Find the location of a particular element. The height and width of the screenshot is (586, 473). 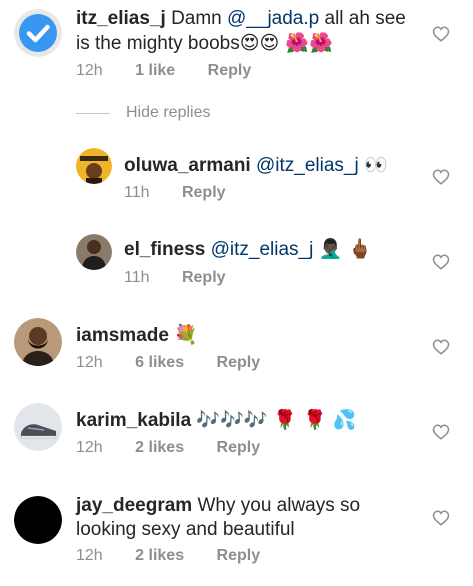

username: el_finess is located at coordinates (164, 249).